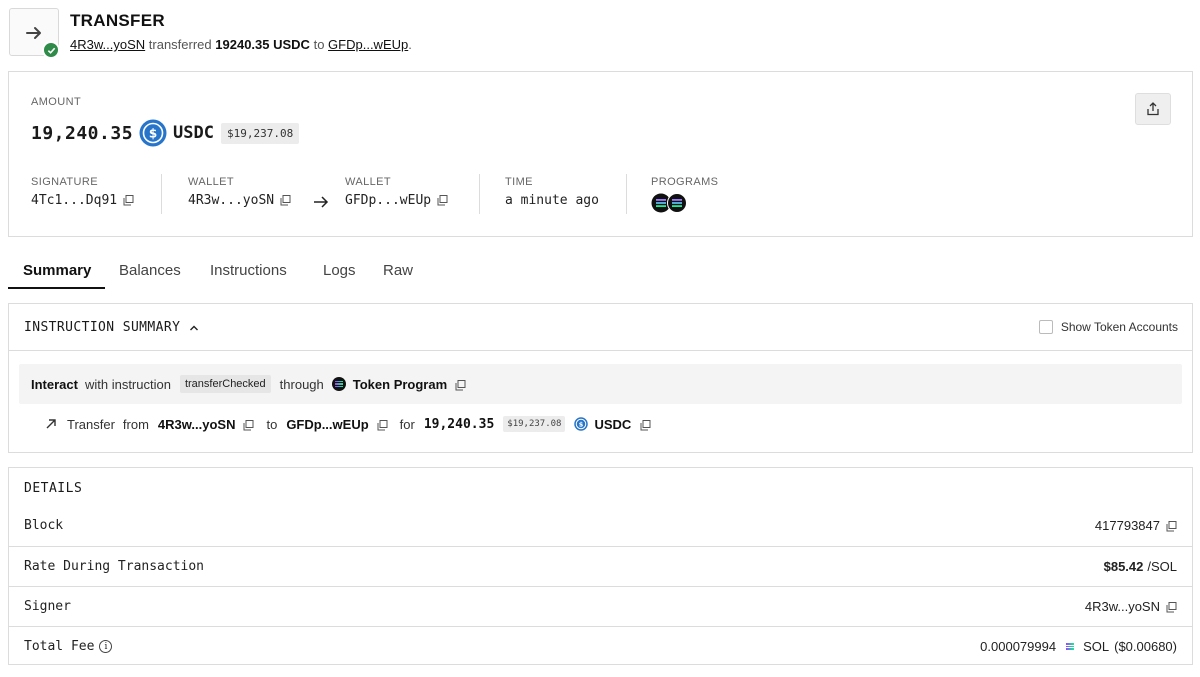  What do you see at coordinates (519, 182) in the screenshot?
I see `time-label: TIME` at bounding box center [519, 182].